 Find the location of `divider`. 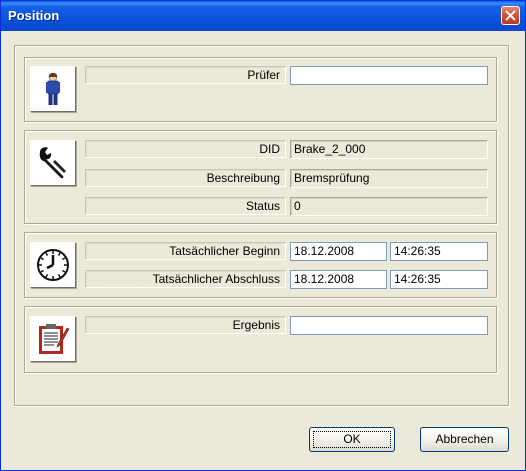

divider is located at coordinates (261, 406).